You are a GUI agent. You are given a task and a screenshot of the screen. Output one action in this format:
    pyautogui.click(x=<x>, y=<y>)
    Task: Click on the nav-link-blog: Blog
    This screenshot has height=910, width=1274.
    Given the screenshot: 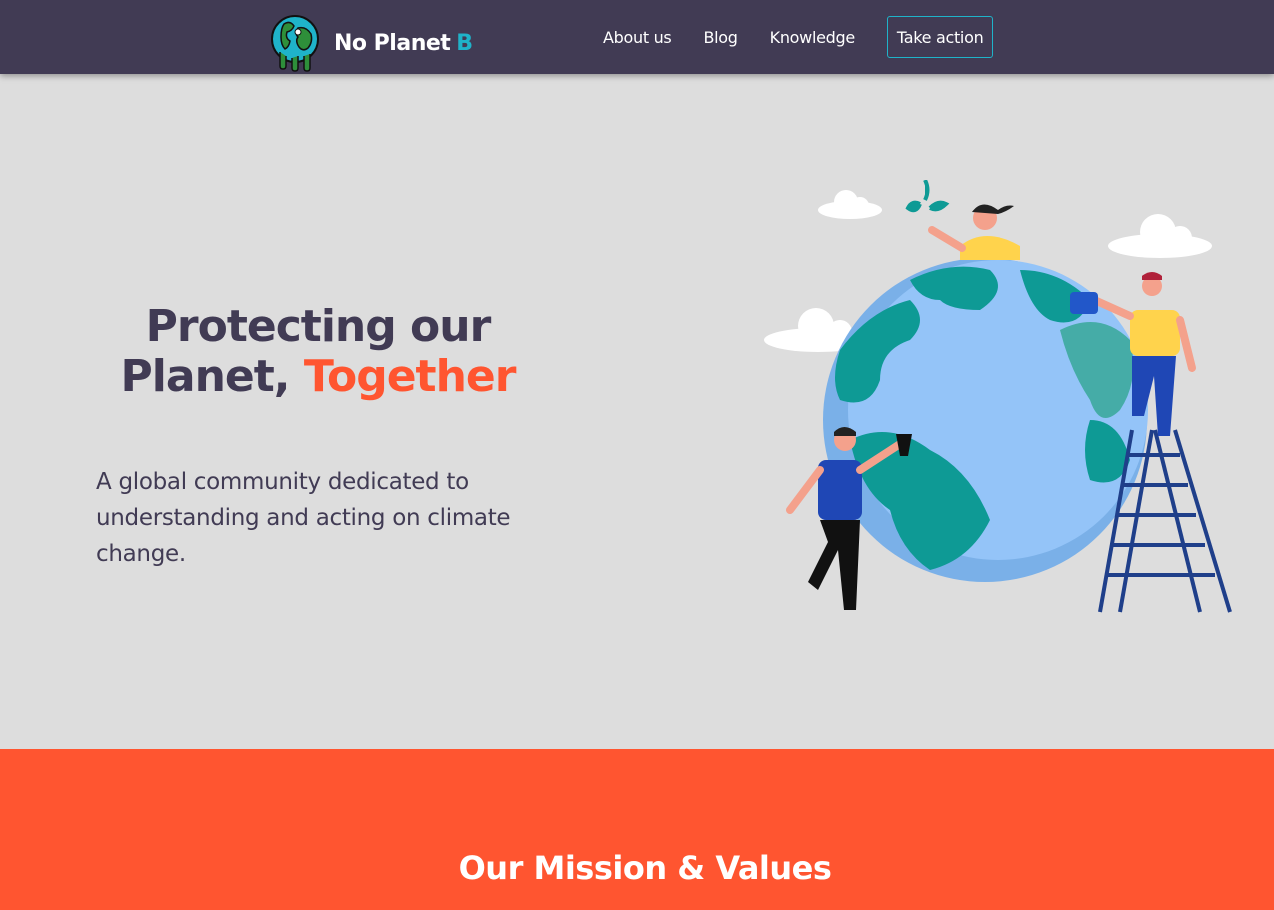 What is the action you would take?
    pyautogui.click(x=720, y=37)
    